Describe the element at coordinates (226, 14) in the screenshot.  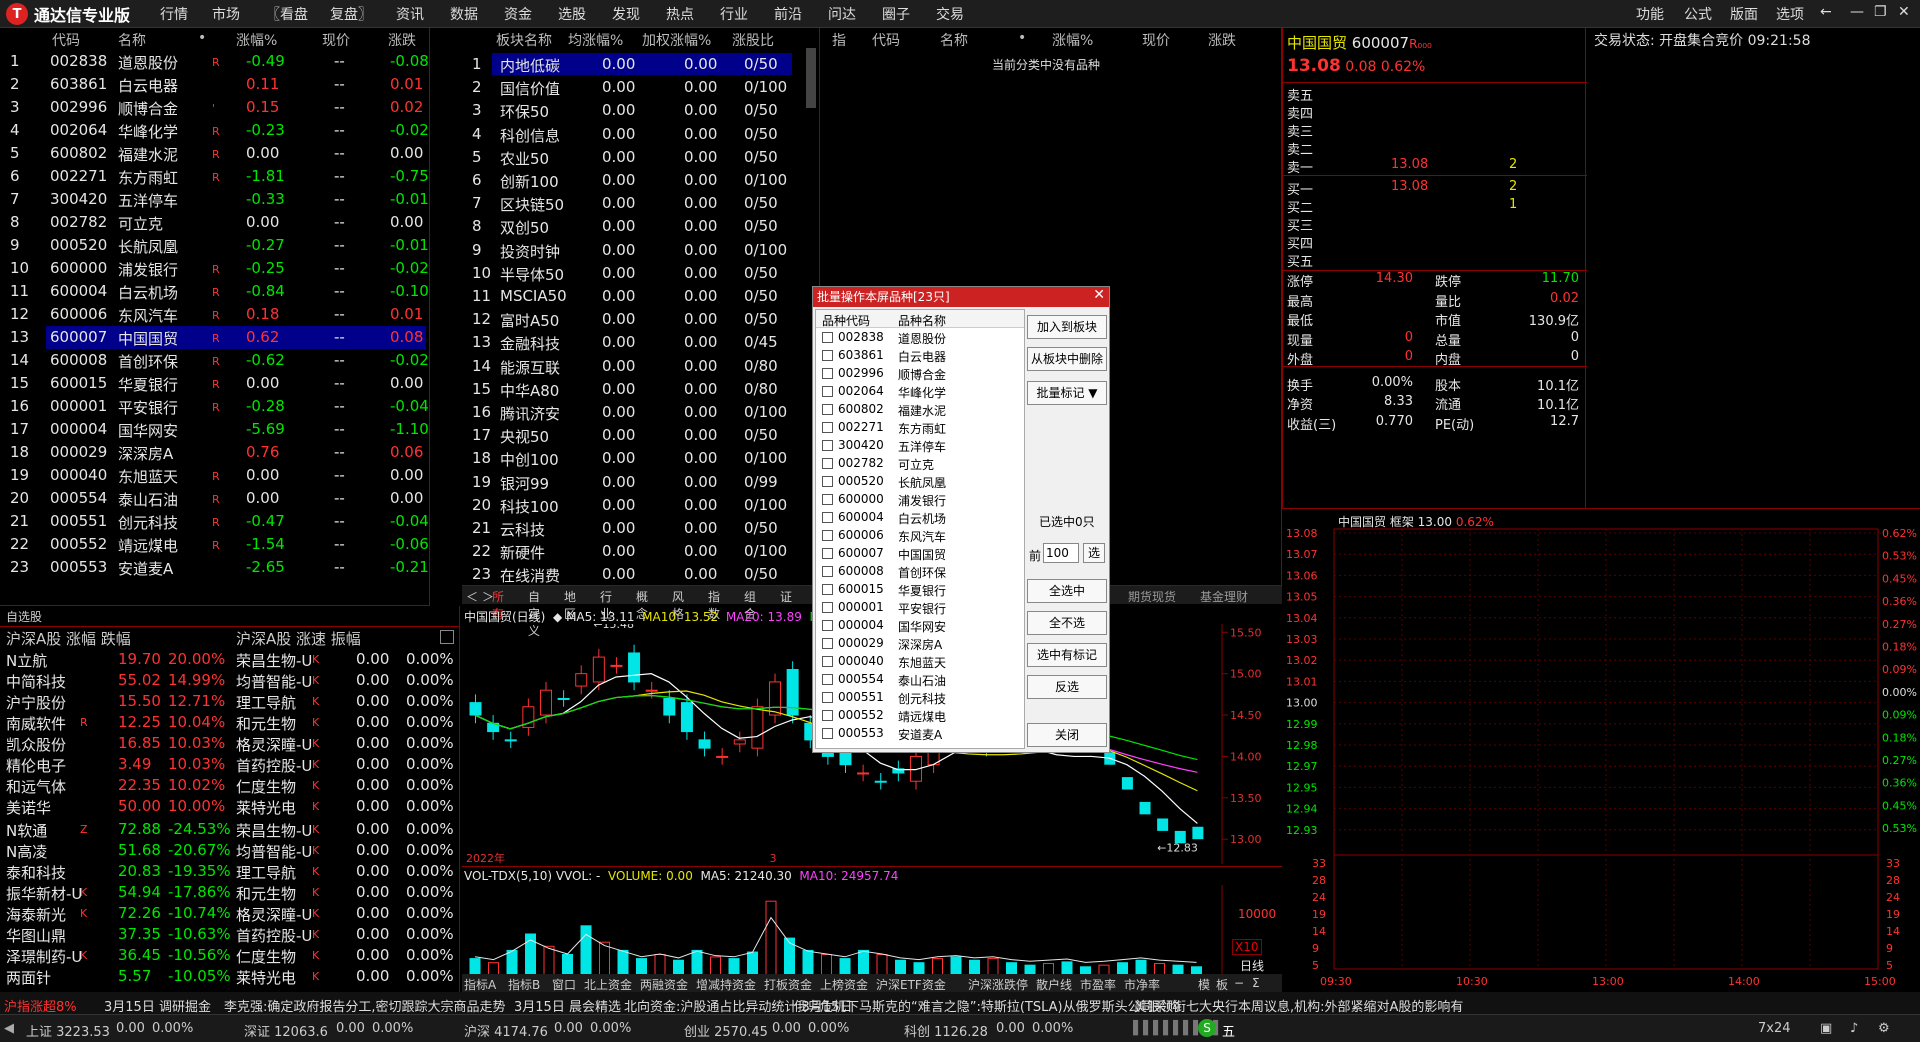
I see `menu-shichang: 市场` at that location.